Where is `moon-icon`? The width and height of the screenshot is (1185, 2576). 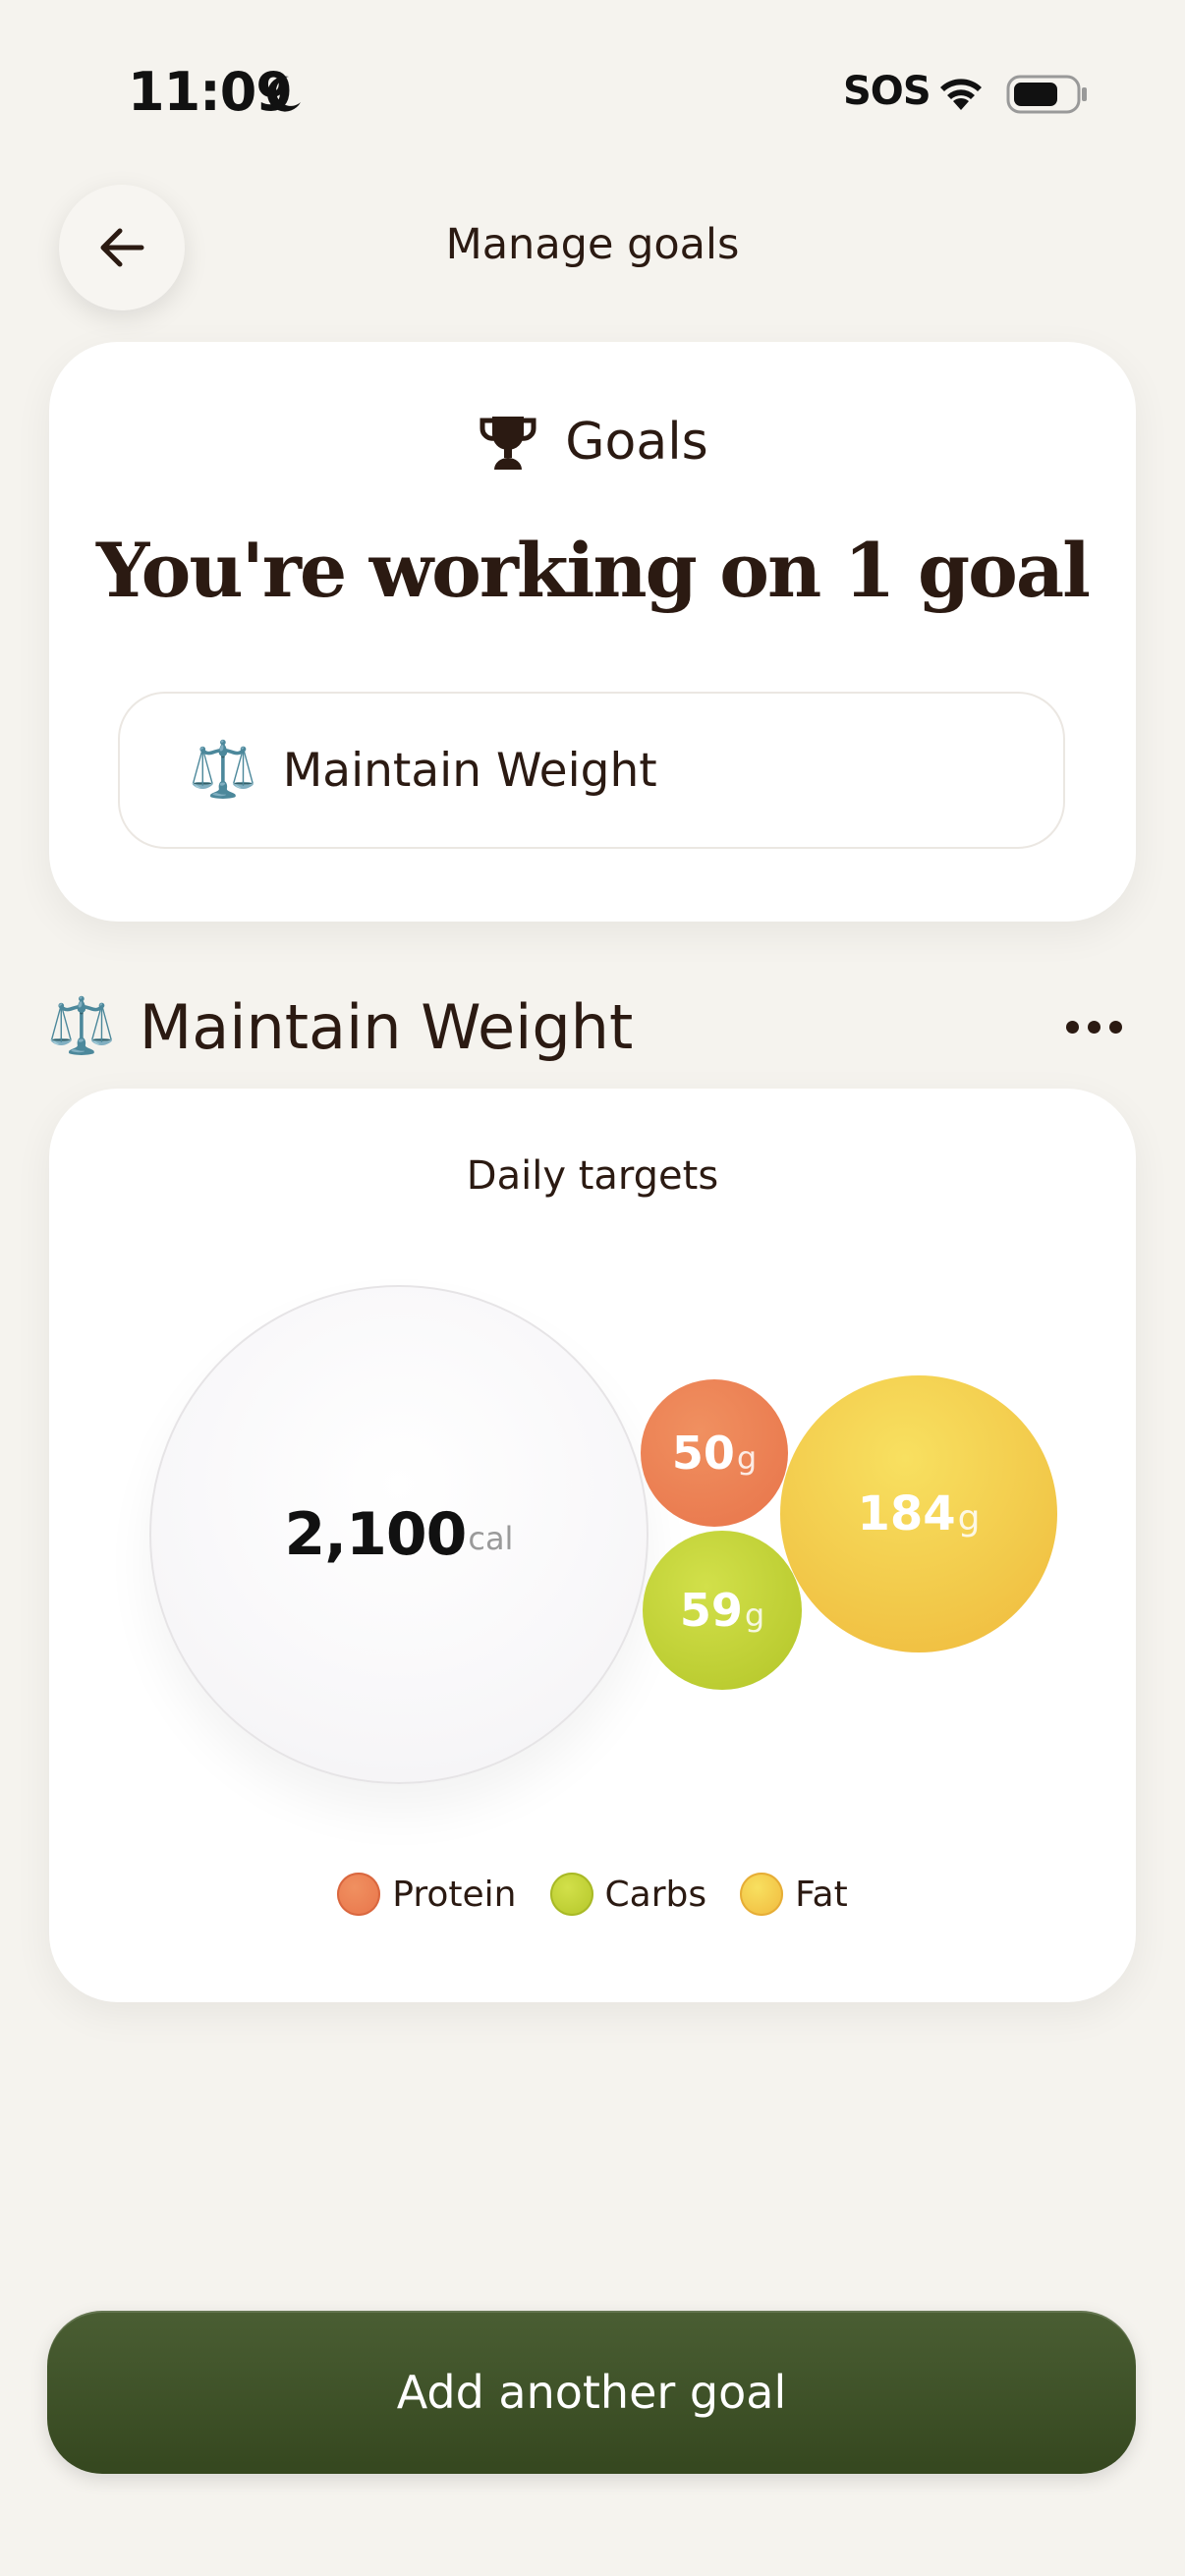 moon-icon is located at coordinates (284, 94).